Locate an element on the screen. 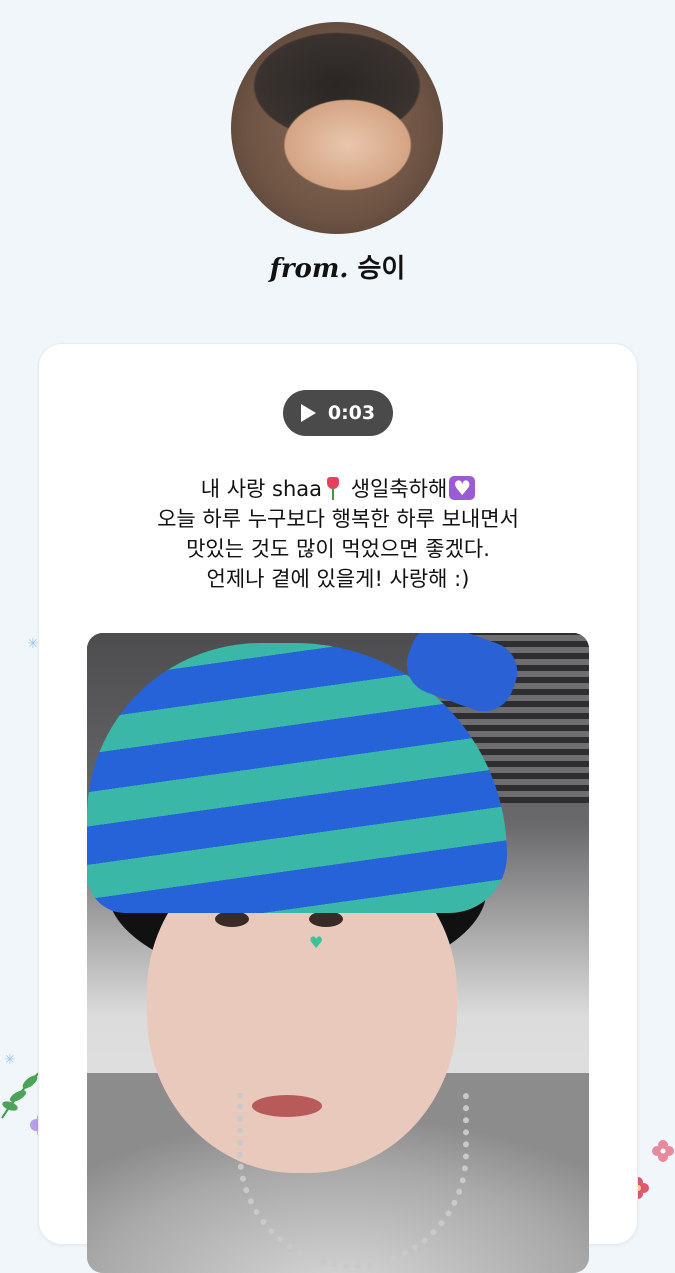 The image size is (675, 1273). play-icon is located at coordinates (308, 413).